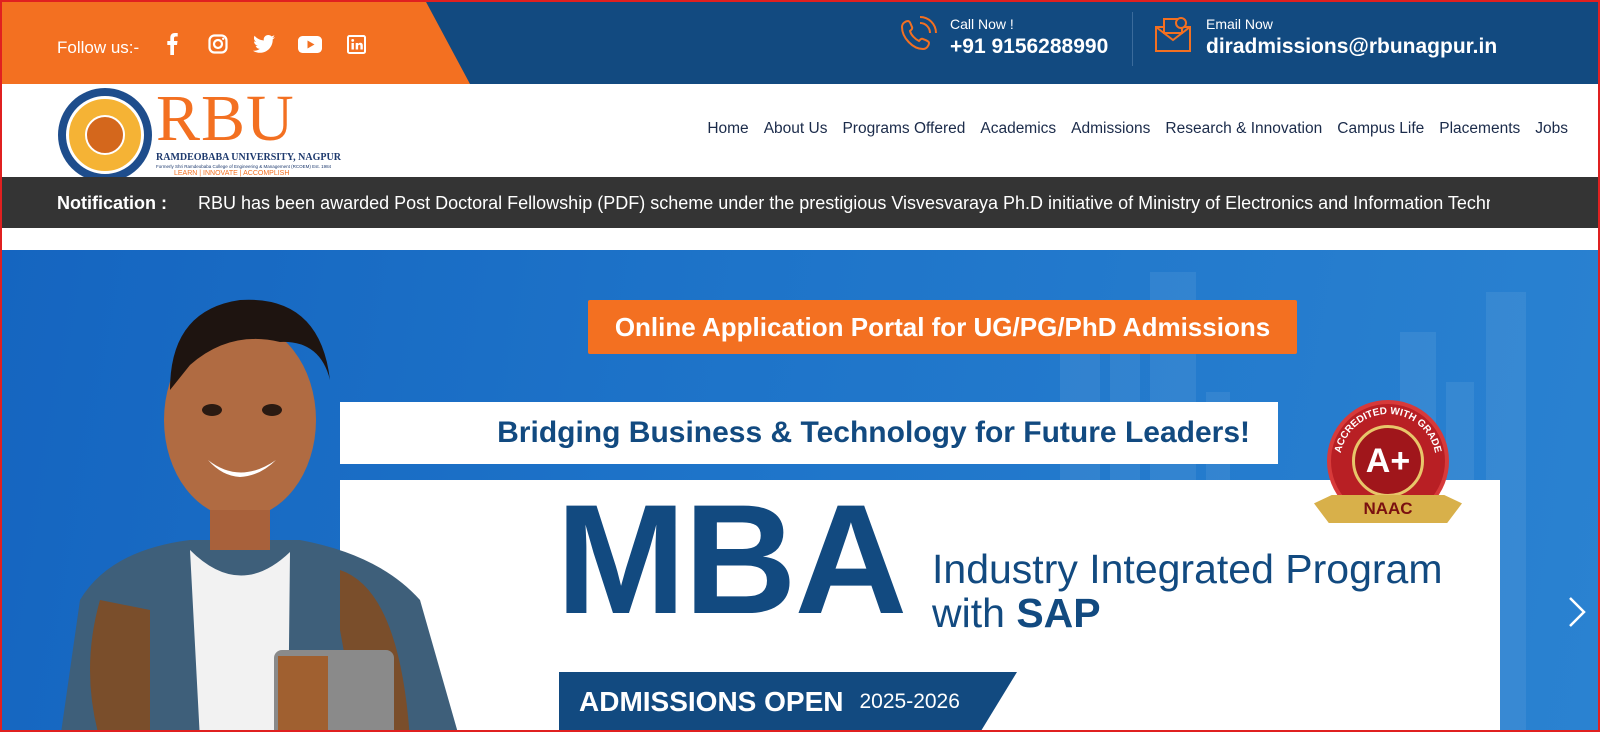  I want to click on nav-admissions: Admissions, so click(1110, 129).